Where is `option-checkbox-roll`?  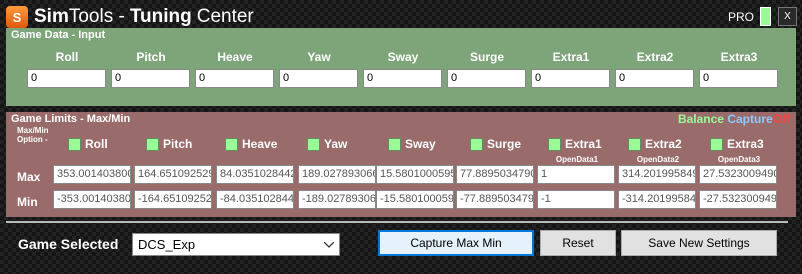
option-checkbox-roll is located at coordinates (74, 144).